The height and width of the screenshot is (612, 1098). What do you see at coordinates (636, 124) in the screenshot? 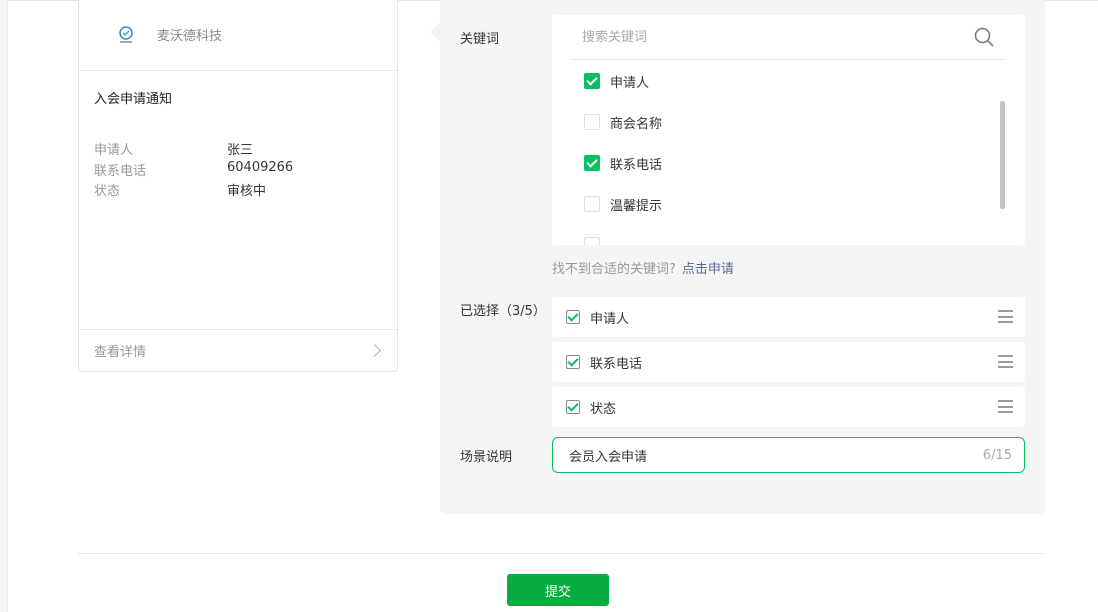
I see `keyword-option-label: 商会名称` at bounding box center [636, 124].